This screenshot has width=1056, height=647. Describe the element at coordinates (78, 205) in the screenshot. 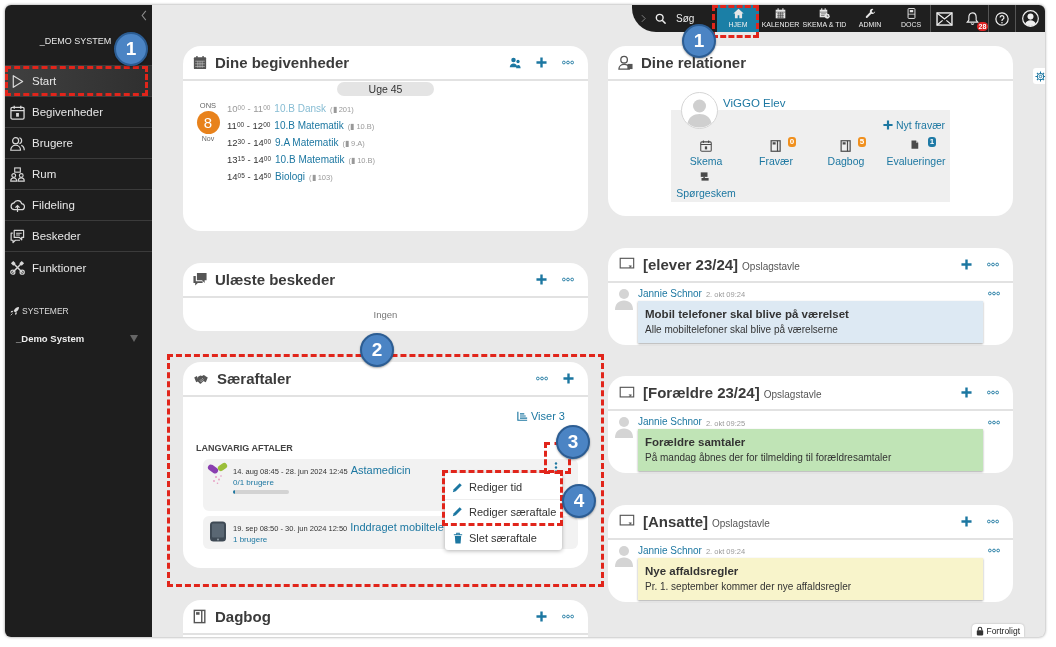

I see `nav-item: Fildeling` at that location.